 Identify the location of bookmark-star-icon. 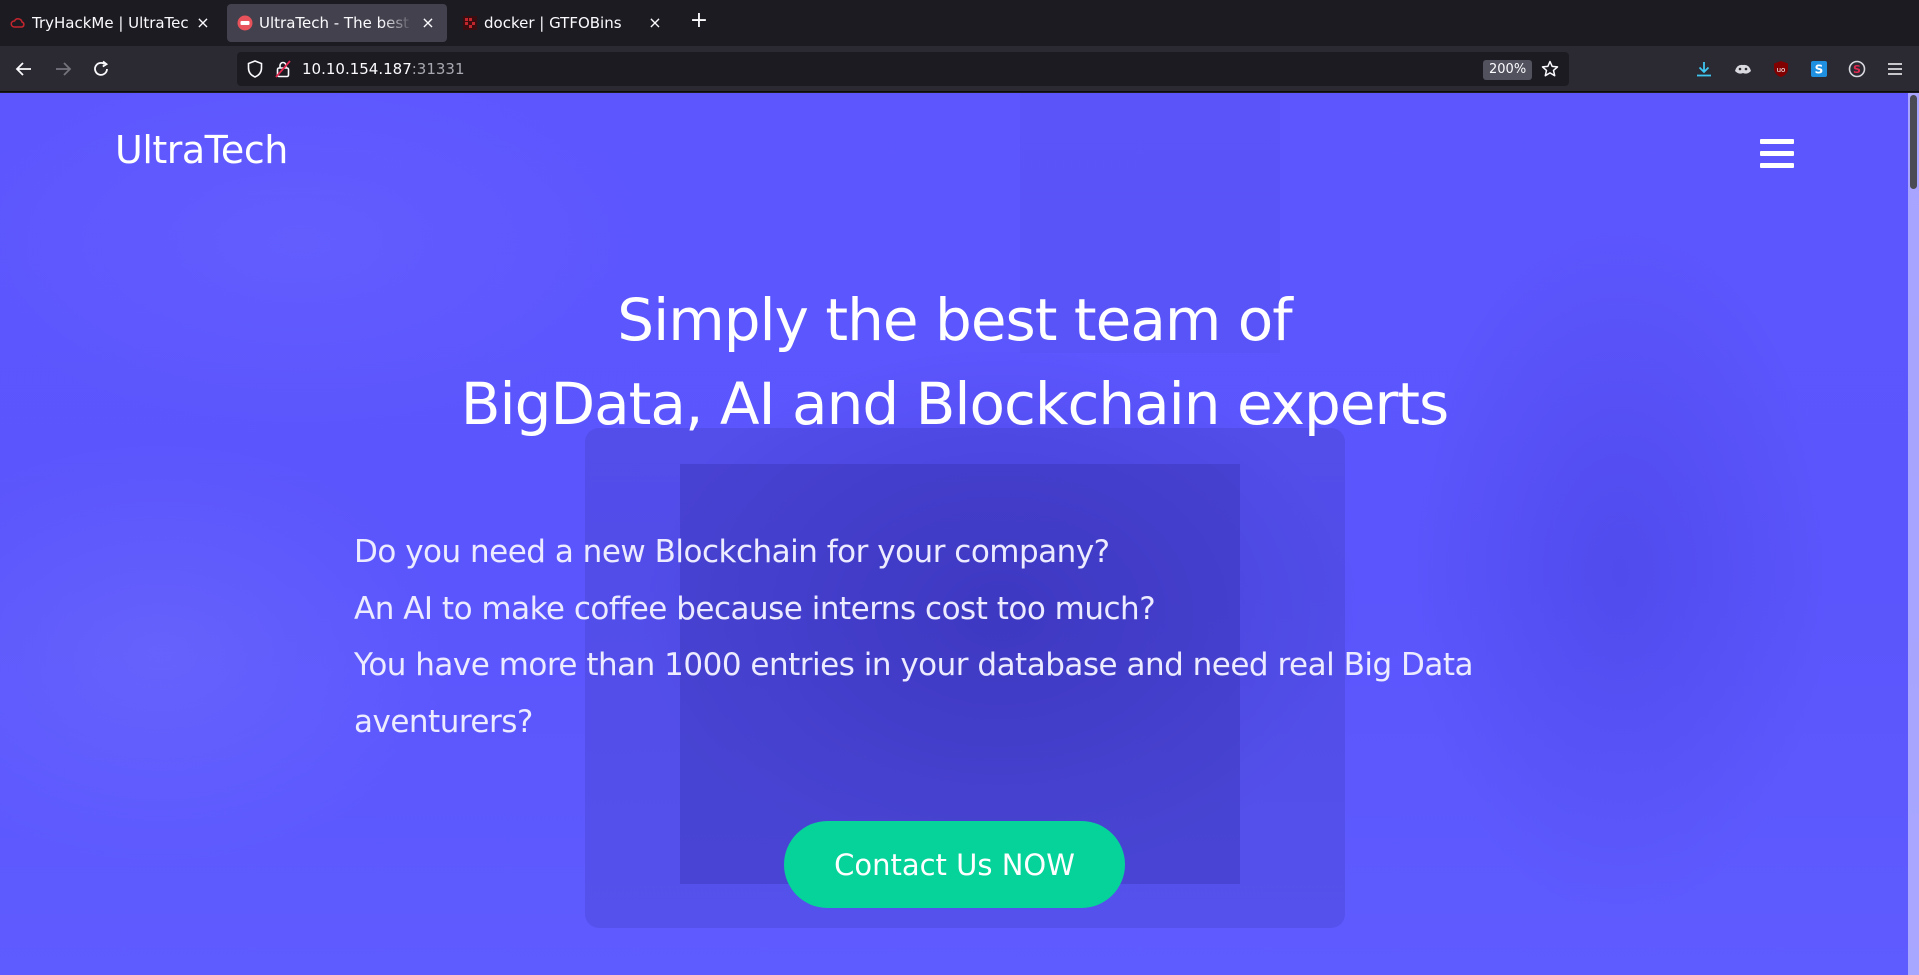
(1550, 69).